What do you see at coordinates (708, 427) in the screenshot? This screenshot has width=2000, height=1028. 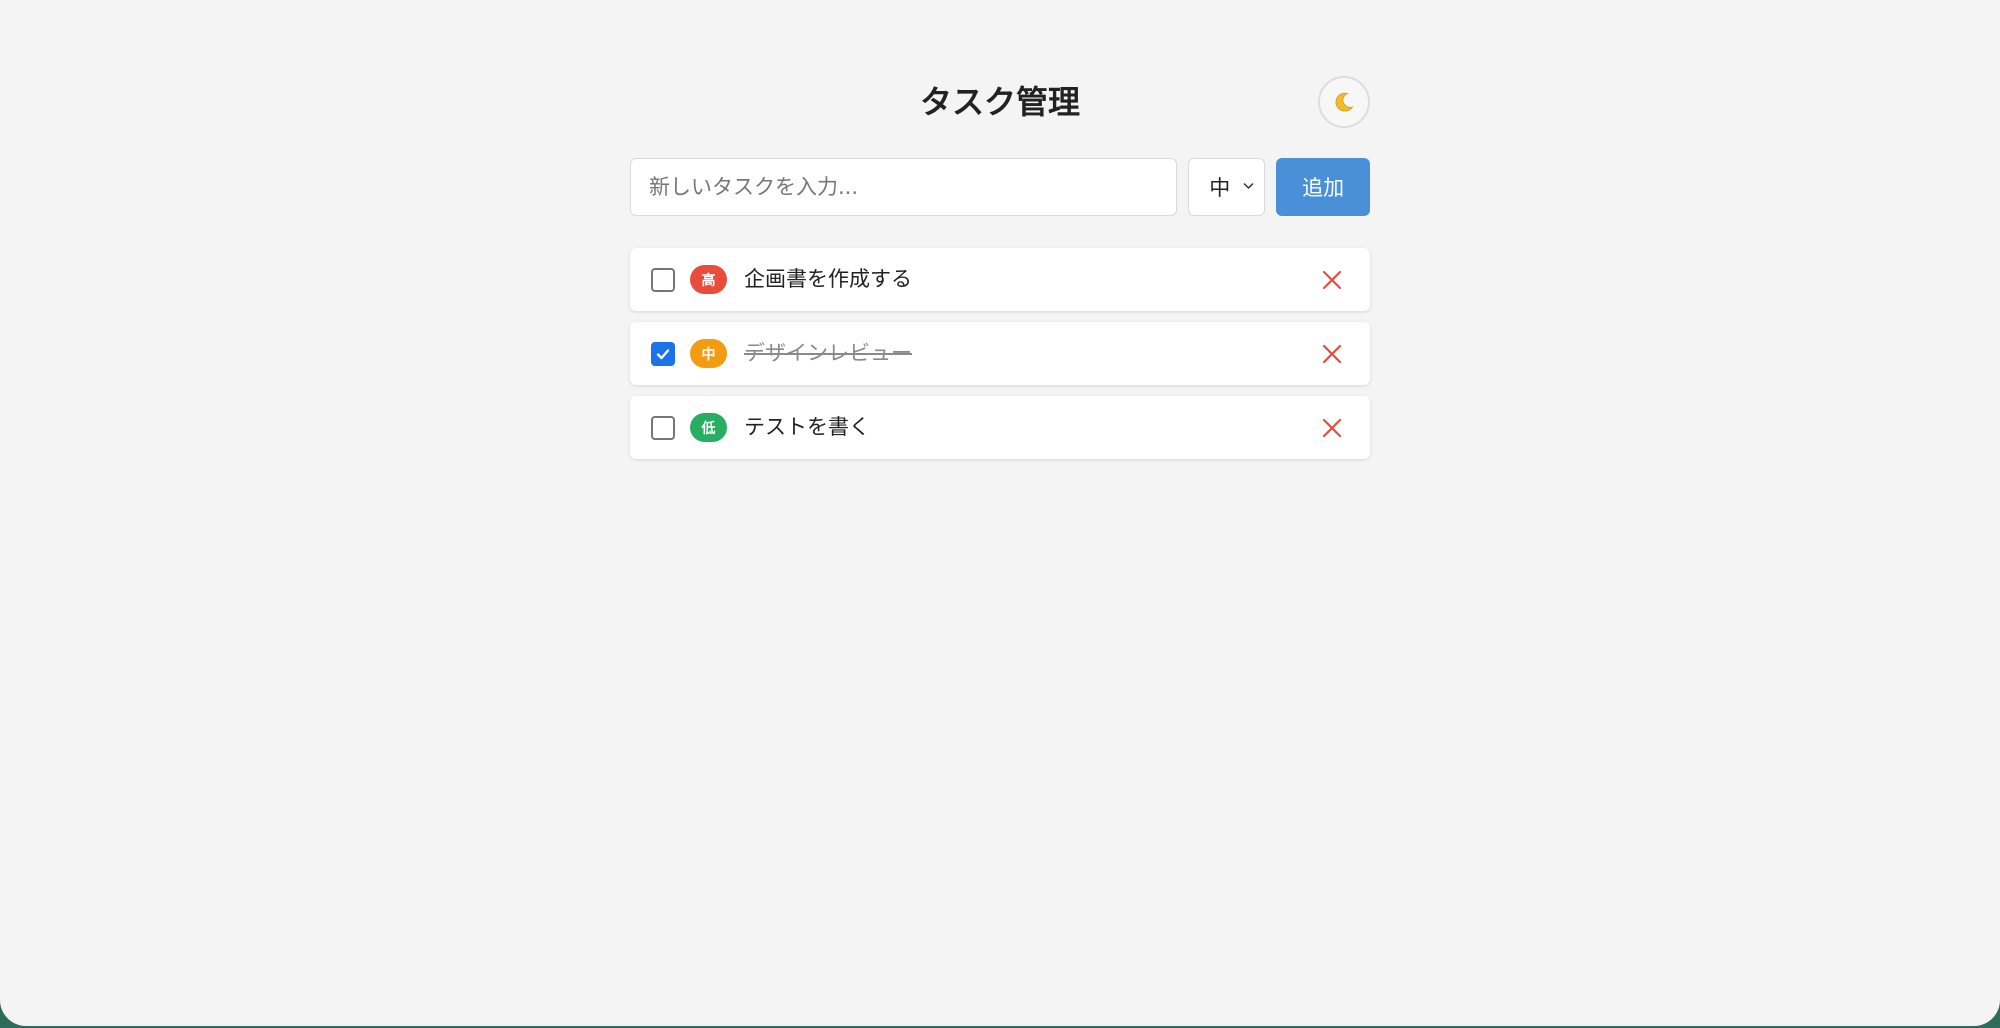 I see `priority-badge-low: 低` at bounding box center [708, 427].